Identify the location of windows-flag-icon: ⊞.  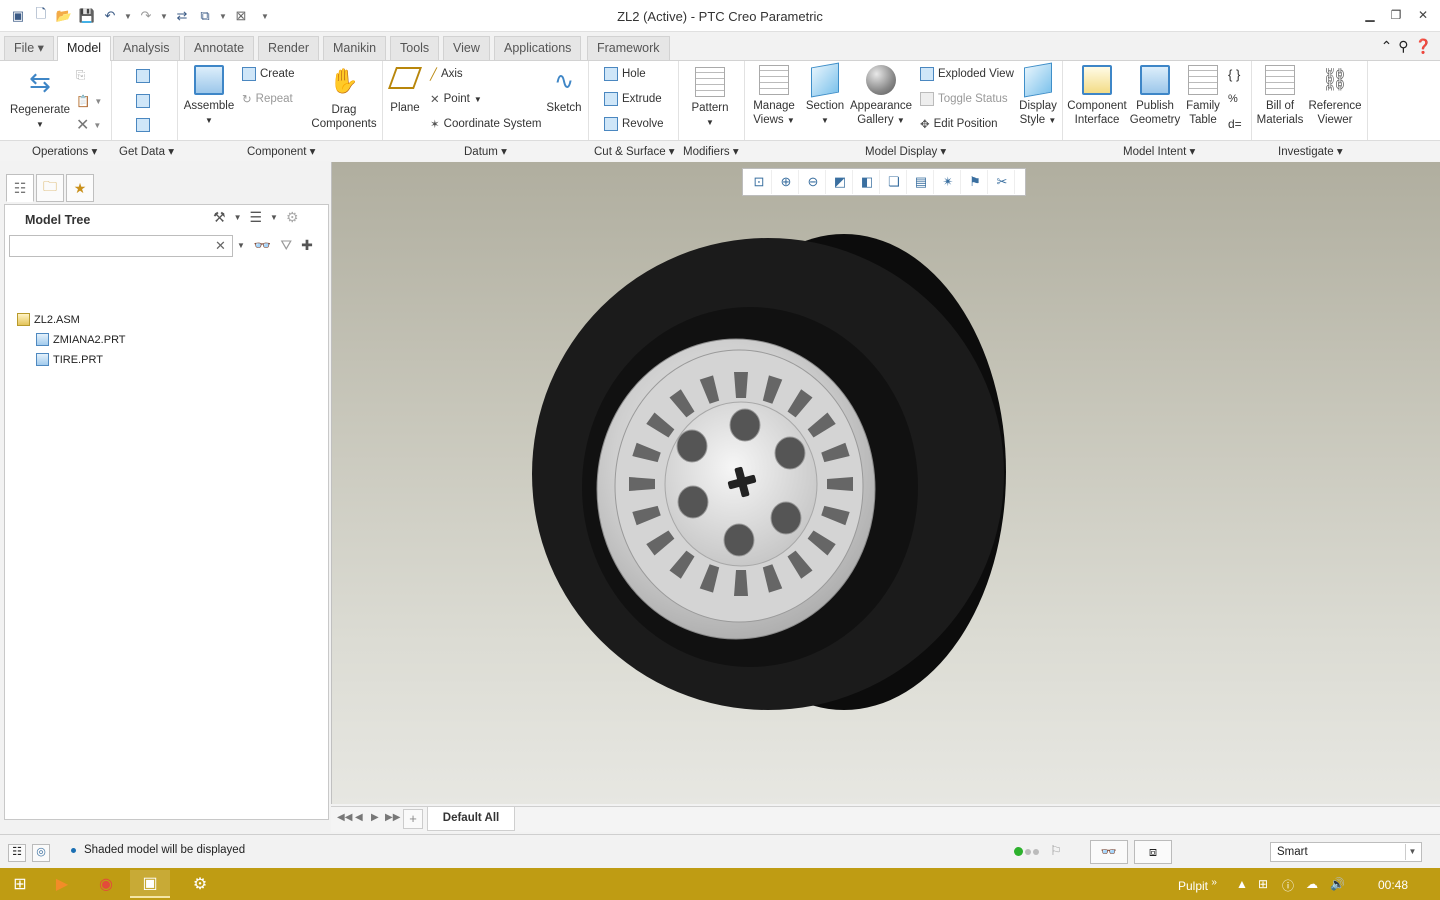
(1263, 884).